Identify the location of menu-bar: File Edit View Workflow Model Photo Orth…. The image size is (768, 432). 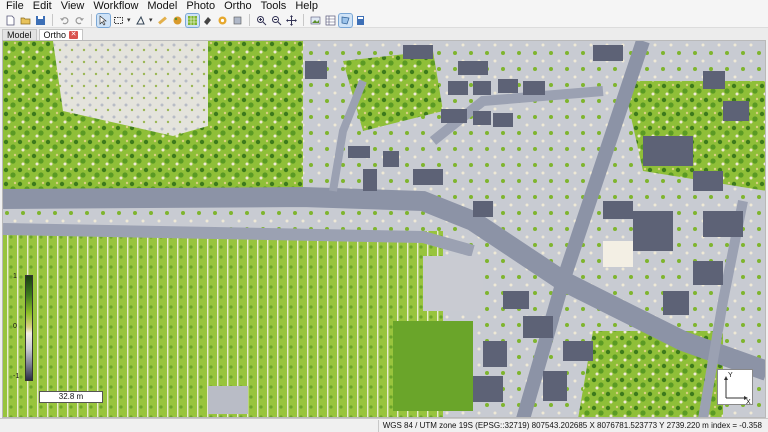
(384, 6).